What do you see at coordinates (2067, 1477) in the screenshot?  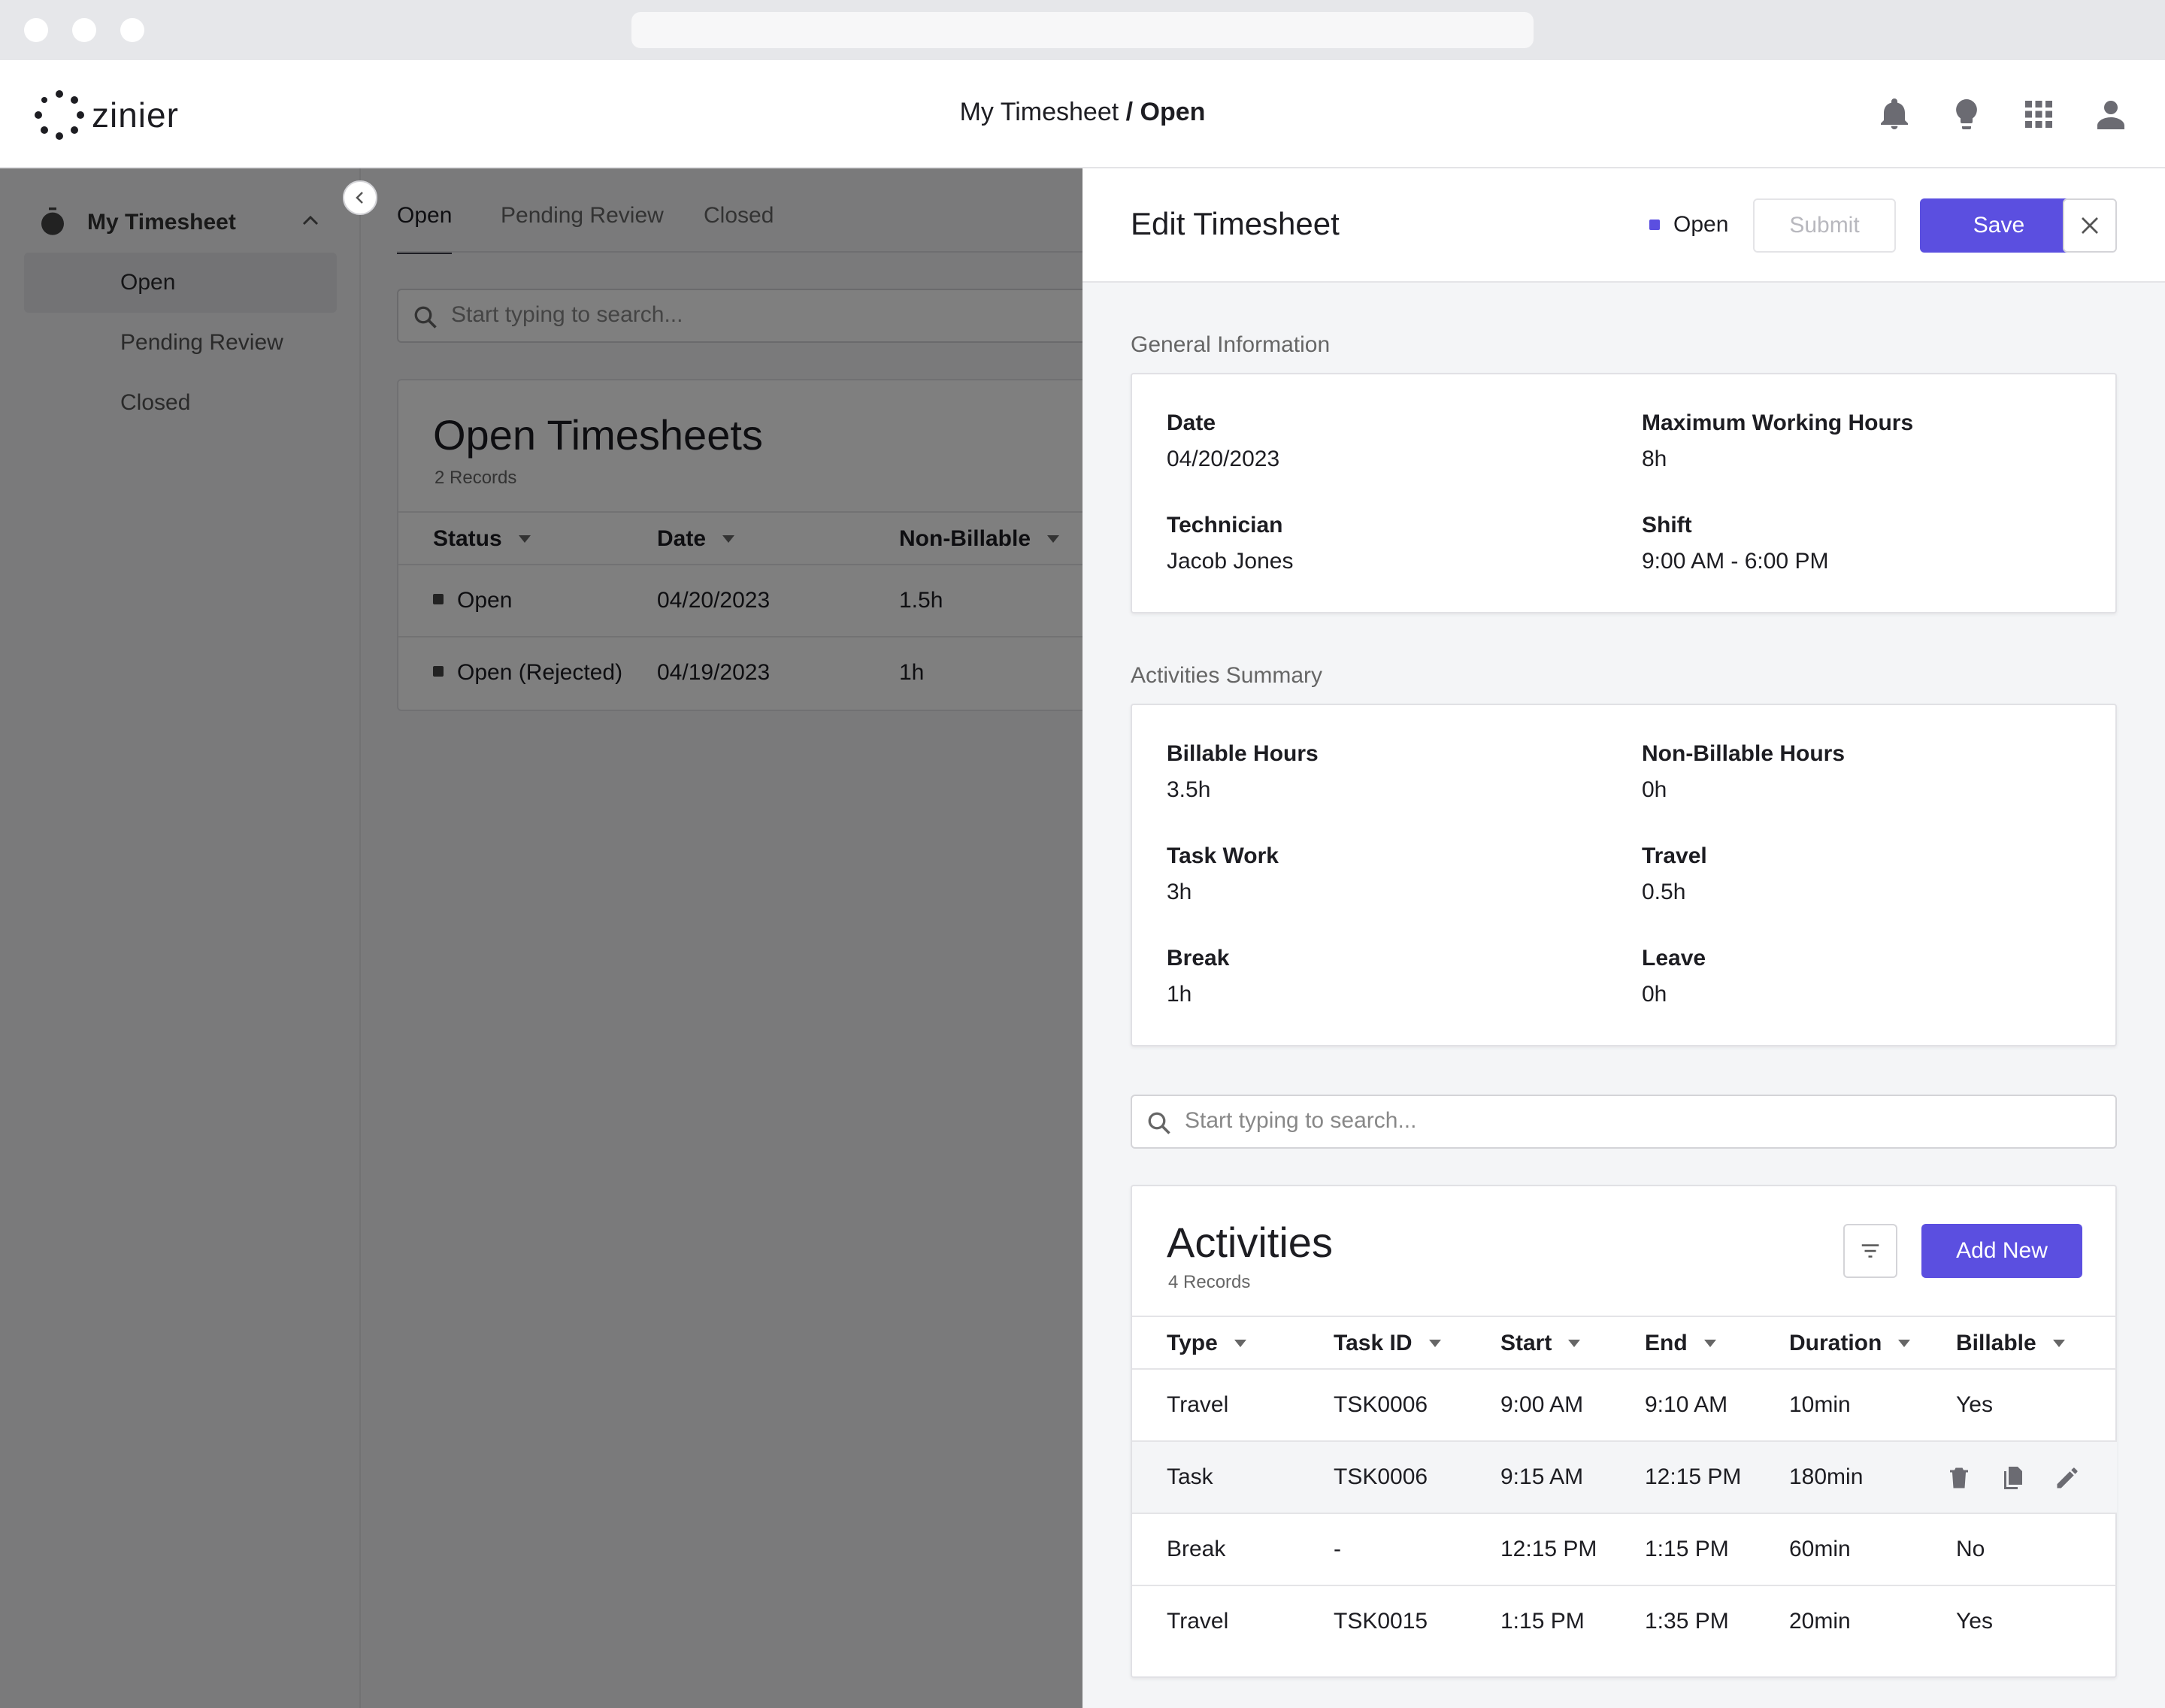 I see `pencil-icon` at bounding box center [2067, 1477].